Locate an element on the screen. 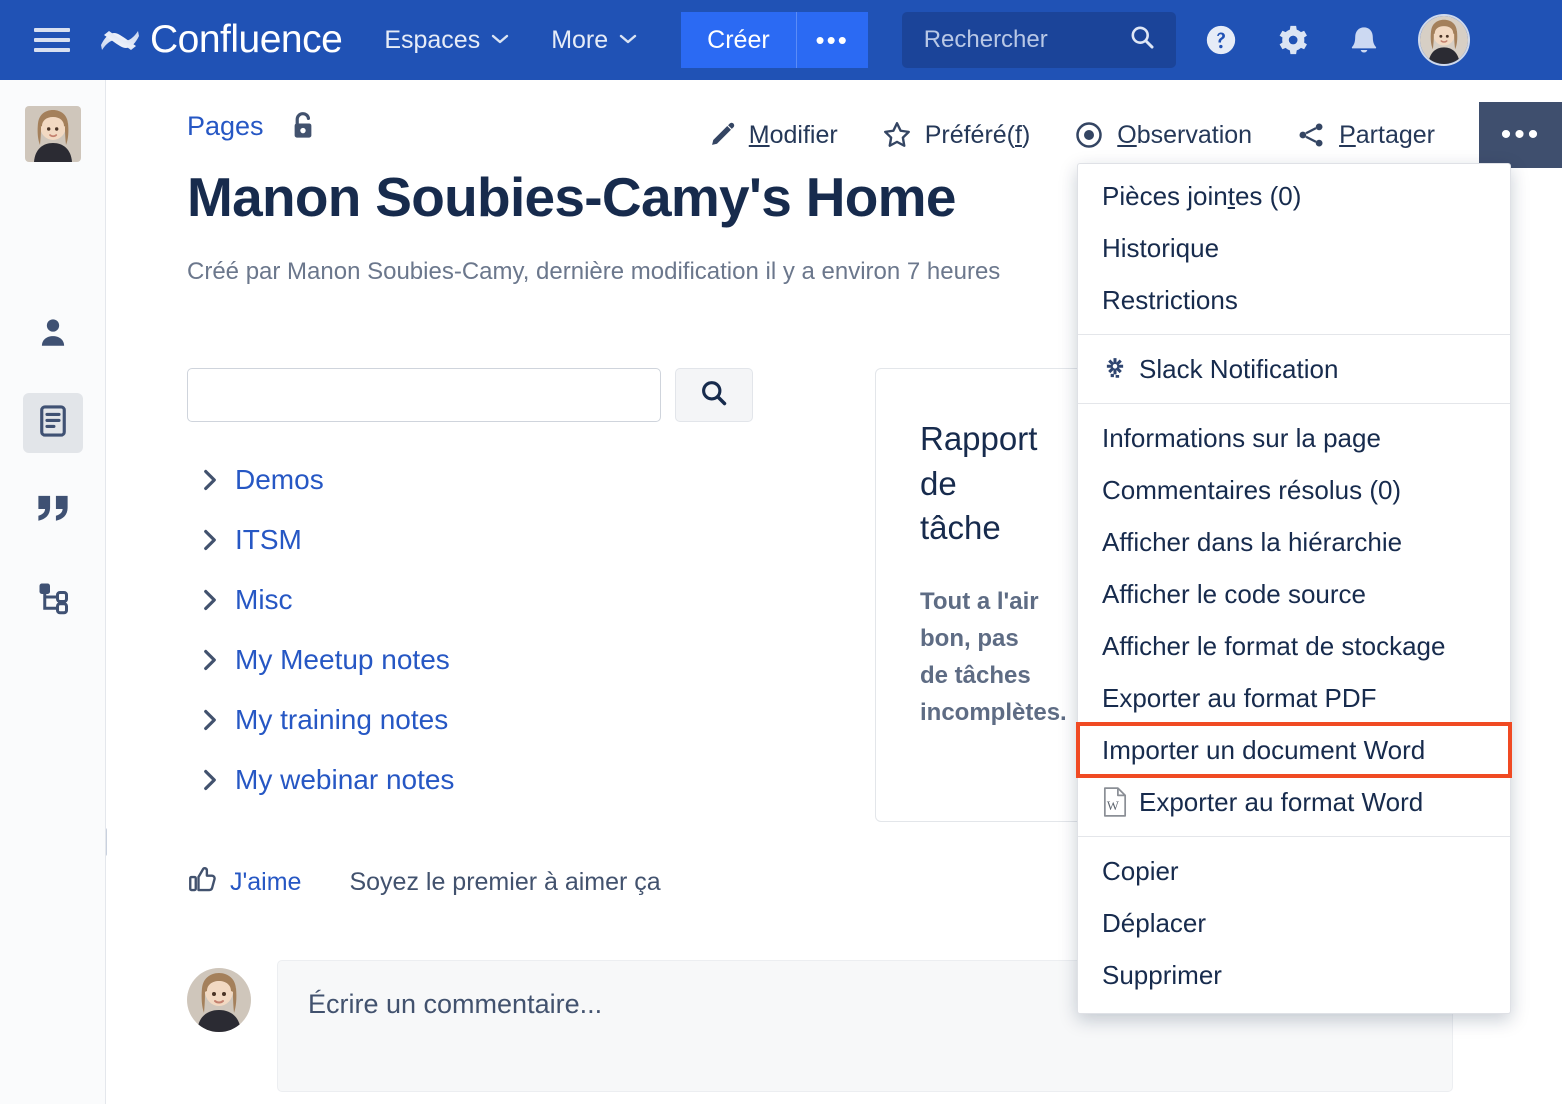 The height and width of the screenshot is (1104, 1562). menu-item-attachments: Pièces jointes (0) is located at coordinates (1294, 196).